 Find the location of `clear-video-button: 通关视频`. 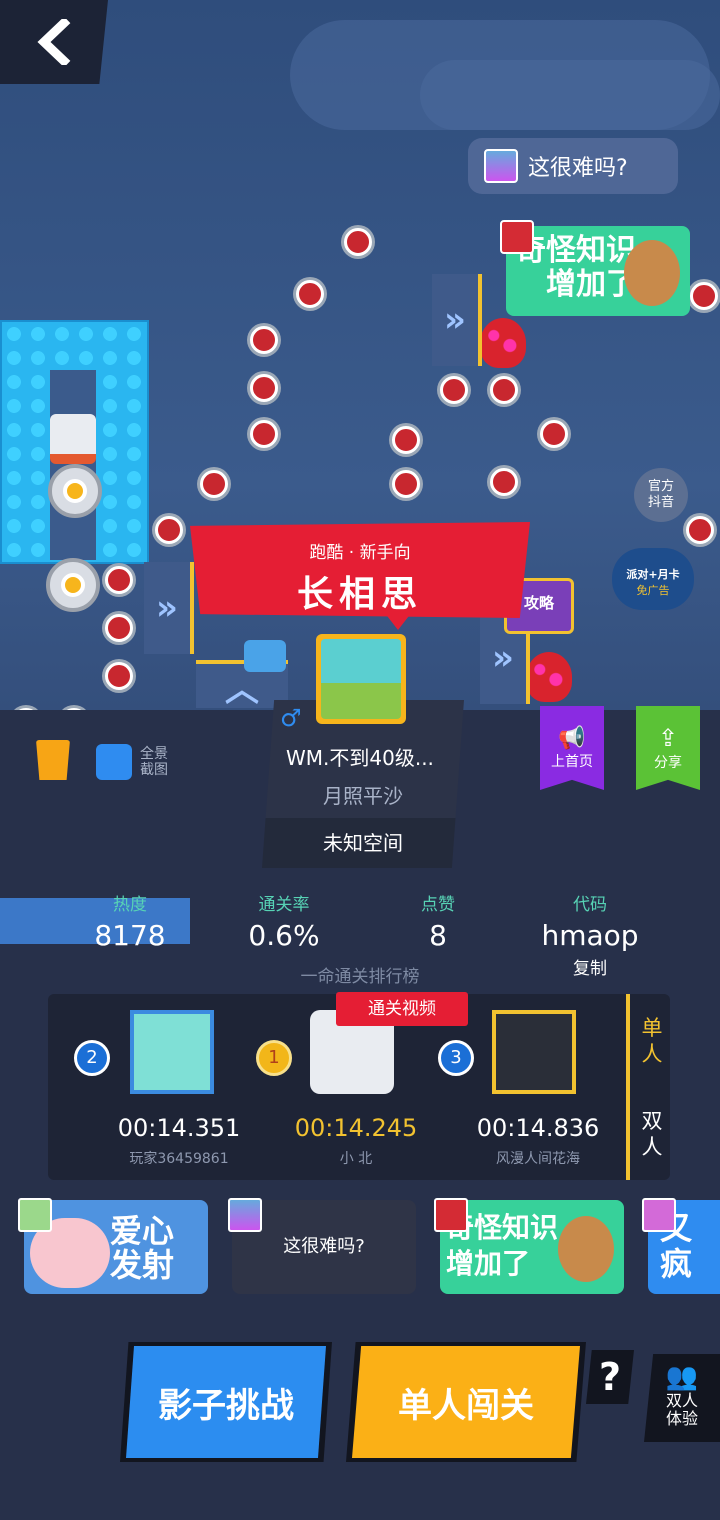

clear-video-button: 通关视频 is located at coordinates (402, 1009).